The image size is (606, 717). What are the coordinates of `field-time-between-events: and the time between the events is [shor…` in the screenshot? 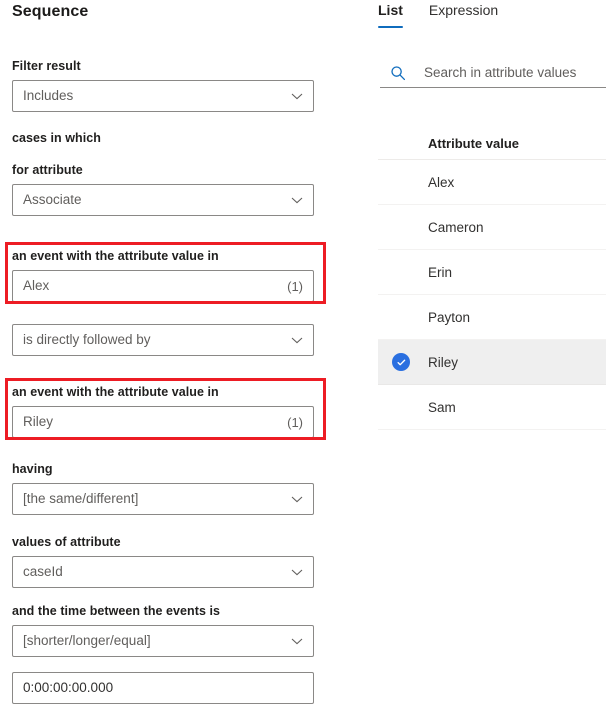 It's located at (163, 630).